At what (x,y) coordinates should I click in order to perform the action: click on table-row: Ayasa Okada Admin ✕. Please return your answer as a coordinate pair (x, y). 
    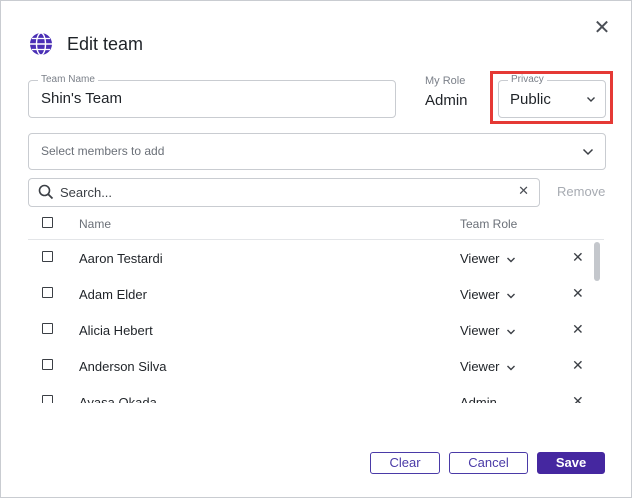
    Looking at the image, I should click on (316, 393).